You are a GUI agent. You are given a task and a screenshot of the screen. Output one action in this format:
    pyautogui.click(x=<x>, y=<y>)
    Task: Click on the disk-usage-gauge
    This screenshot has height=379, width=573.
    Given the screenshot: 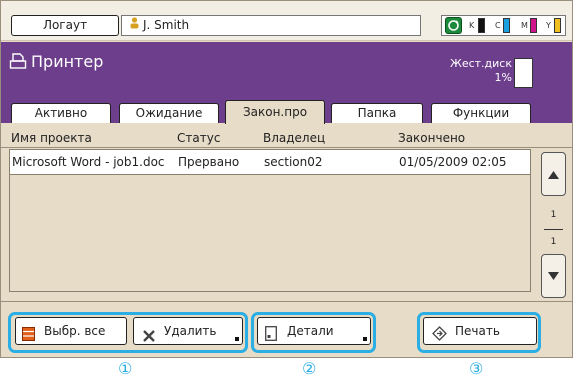 What is the action you would take?
    pyautogui.click(x=523, y=73)
    